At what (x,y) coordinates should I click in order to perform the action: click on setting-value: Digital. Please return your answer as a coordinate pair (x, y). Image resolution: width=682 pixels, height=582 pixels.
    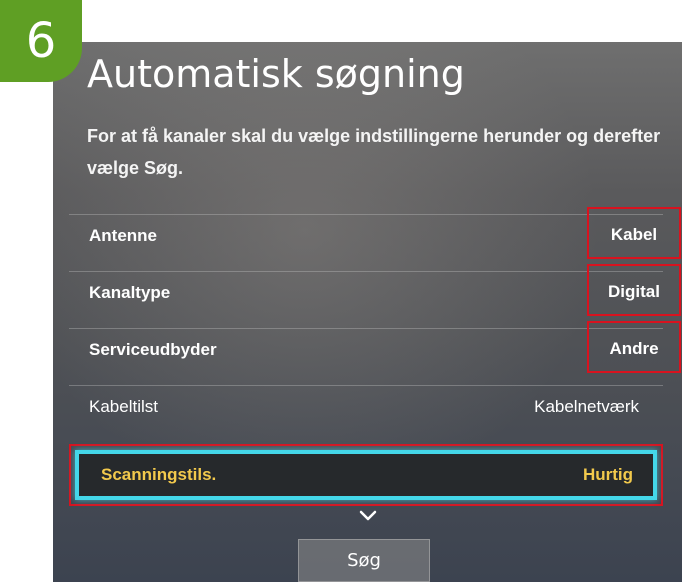
    Looking at the image, I should click on (634, 290).